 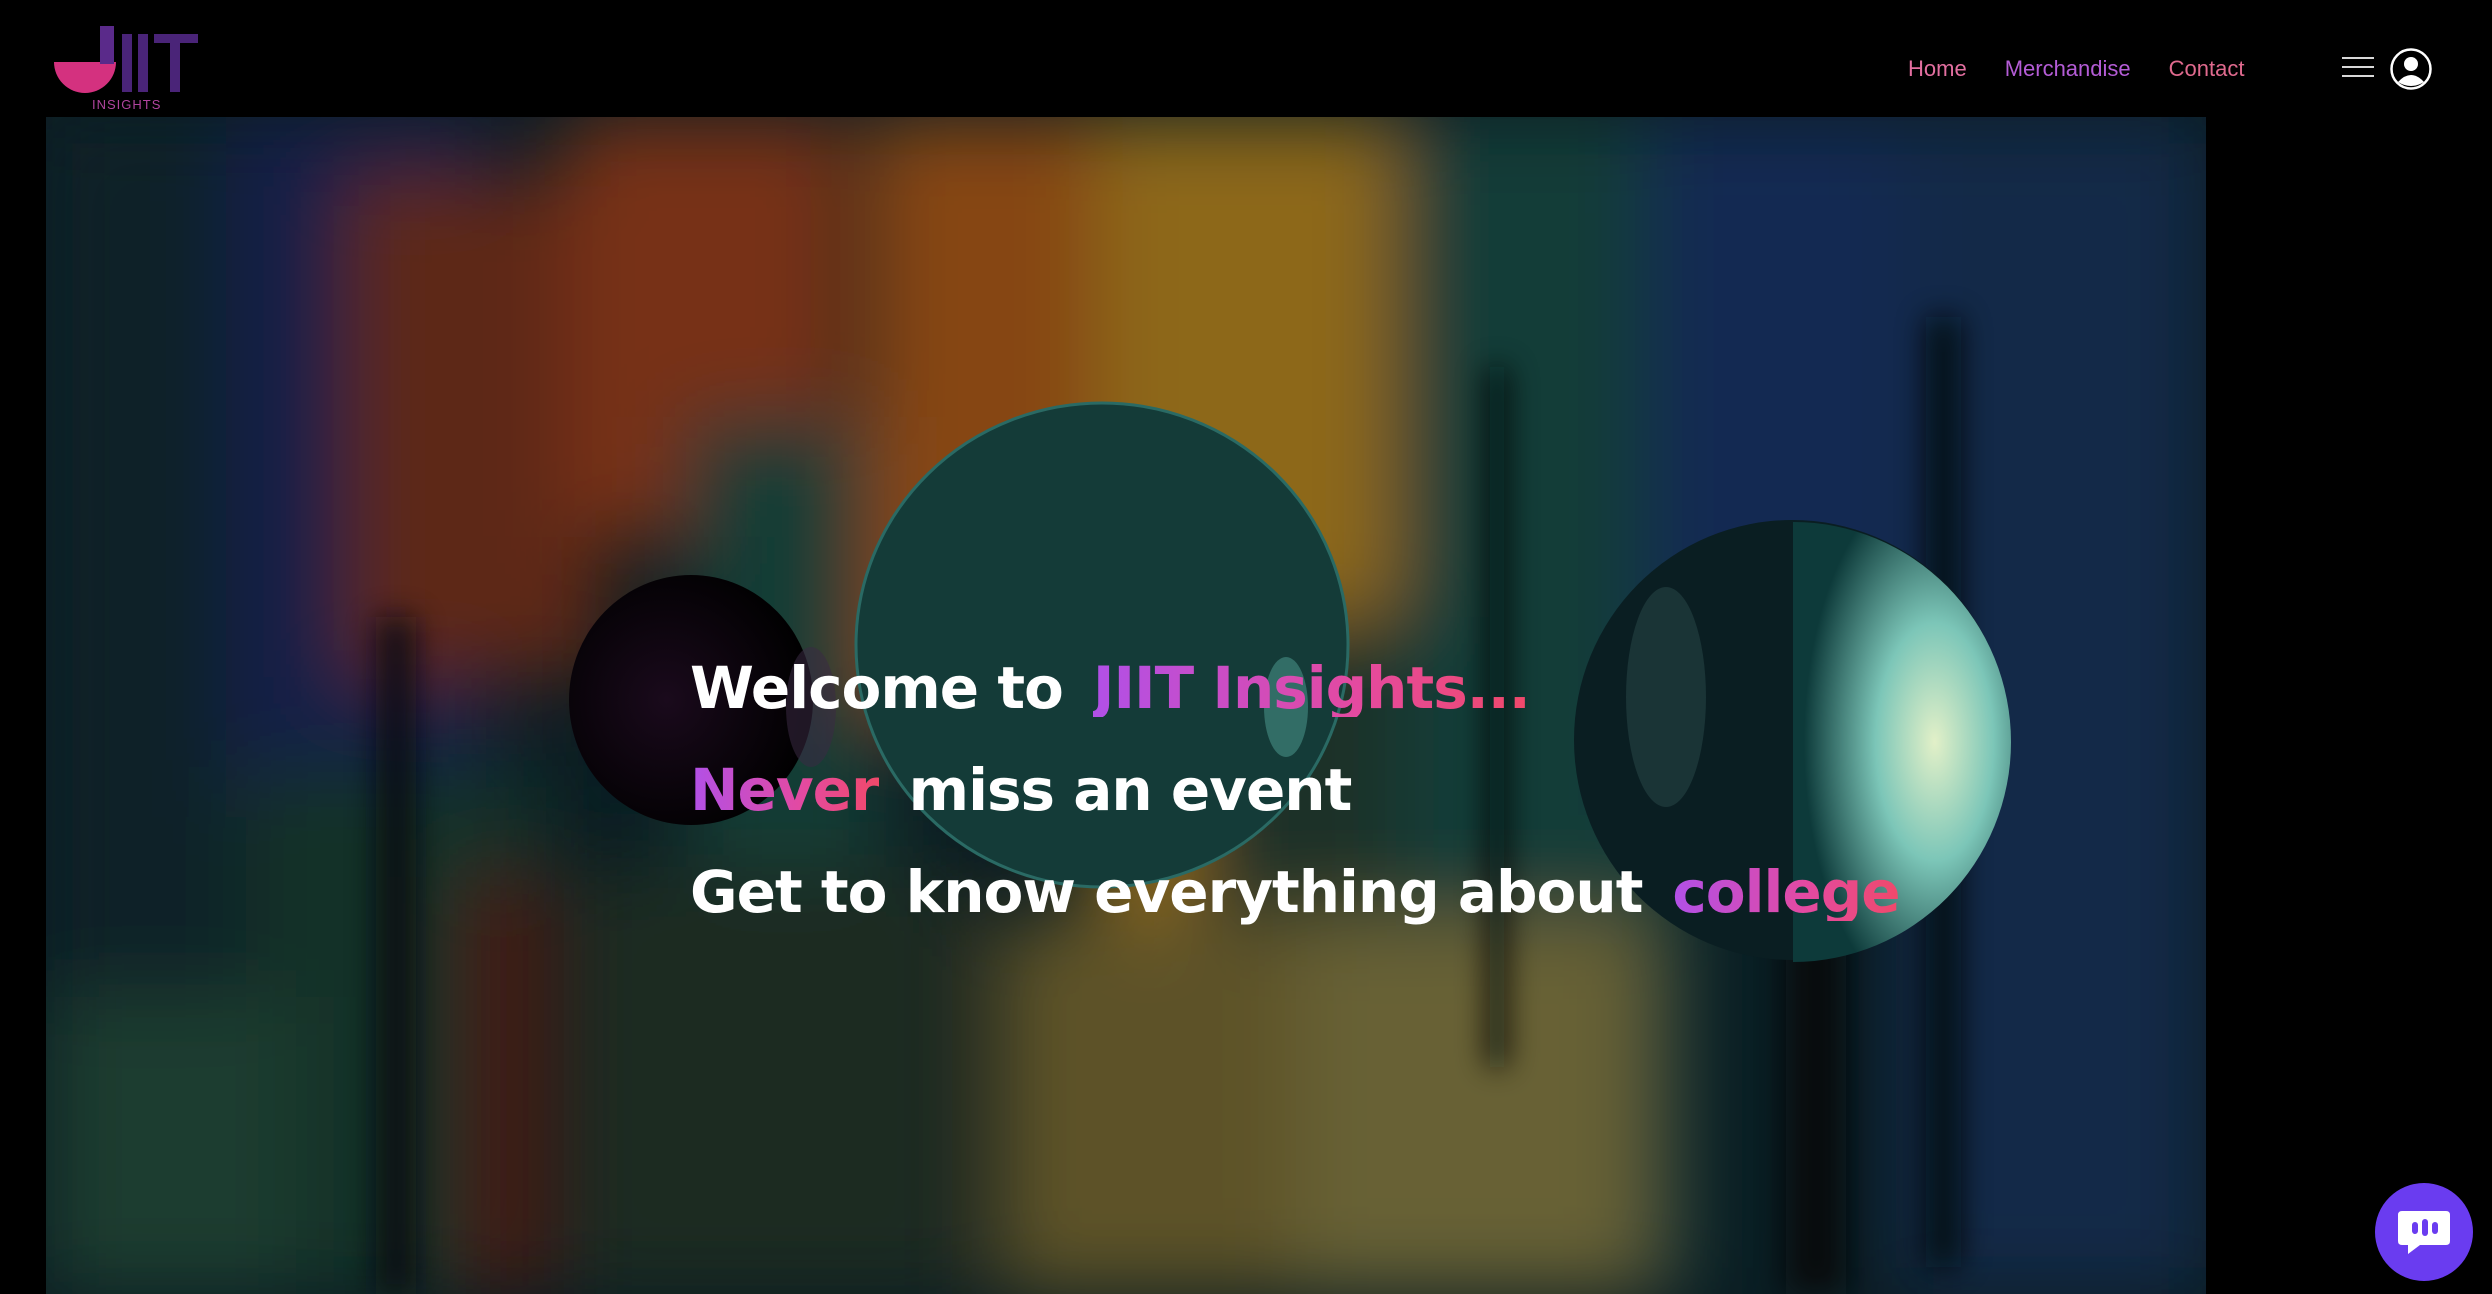 I want to click on chat-button, so click(x=2424, y=1232).